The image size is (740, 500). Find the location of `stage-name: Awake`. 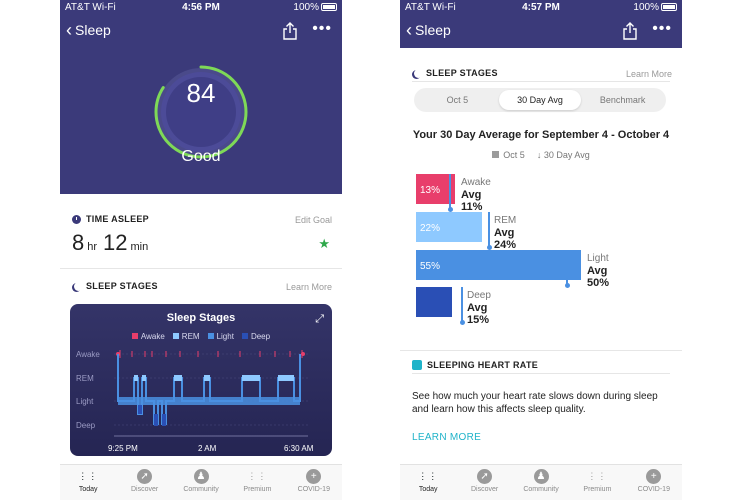

stage-name: Awake is located at coordinates (476, 182).